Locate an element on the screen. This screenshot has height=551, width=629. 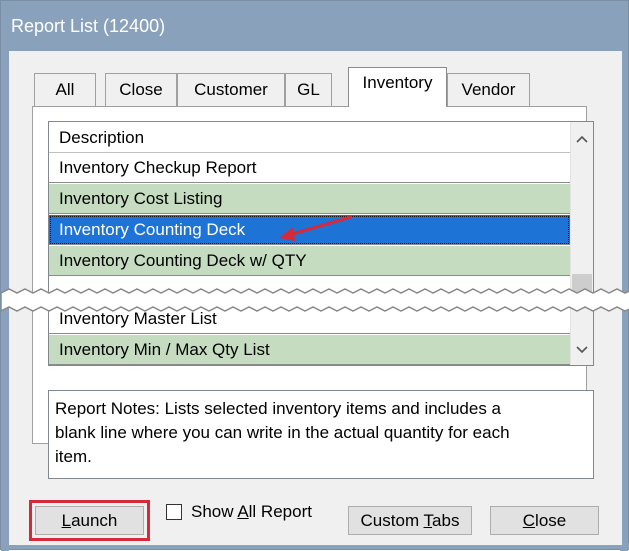
notes-line: item. is located at coordinates (73, 456).